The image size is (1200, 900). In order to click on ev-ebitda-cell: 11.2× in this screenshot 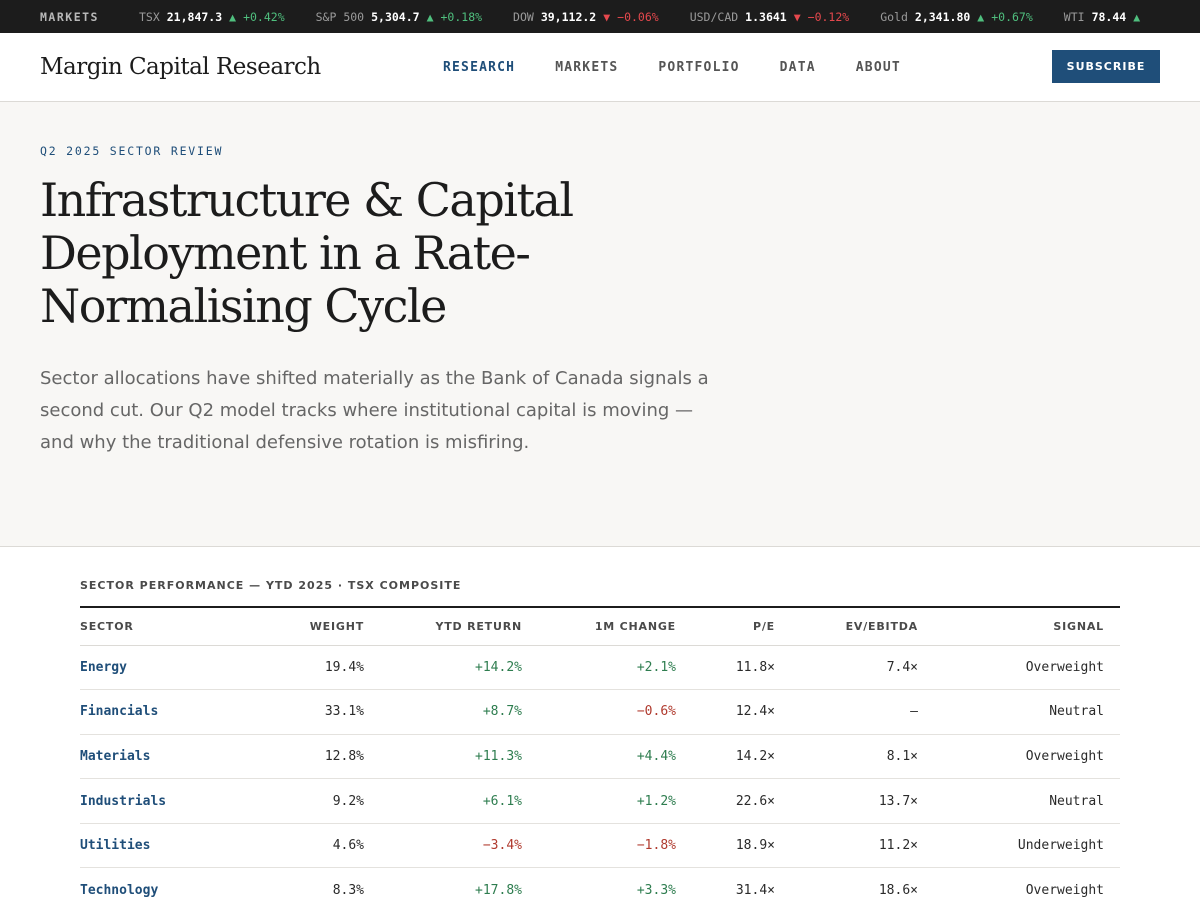, I will do `click(846, 846)`.